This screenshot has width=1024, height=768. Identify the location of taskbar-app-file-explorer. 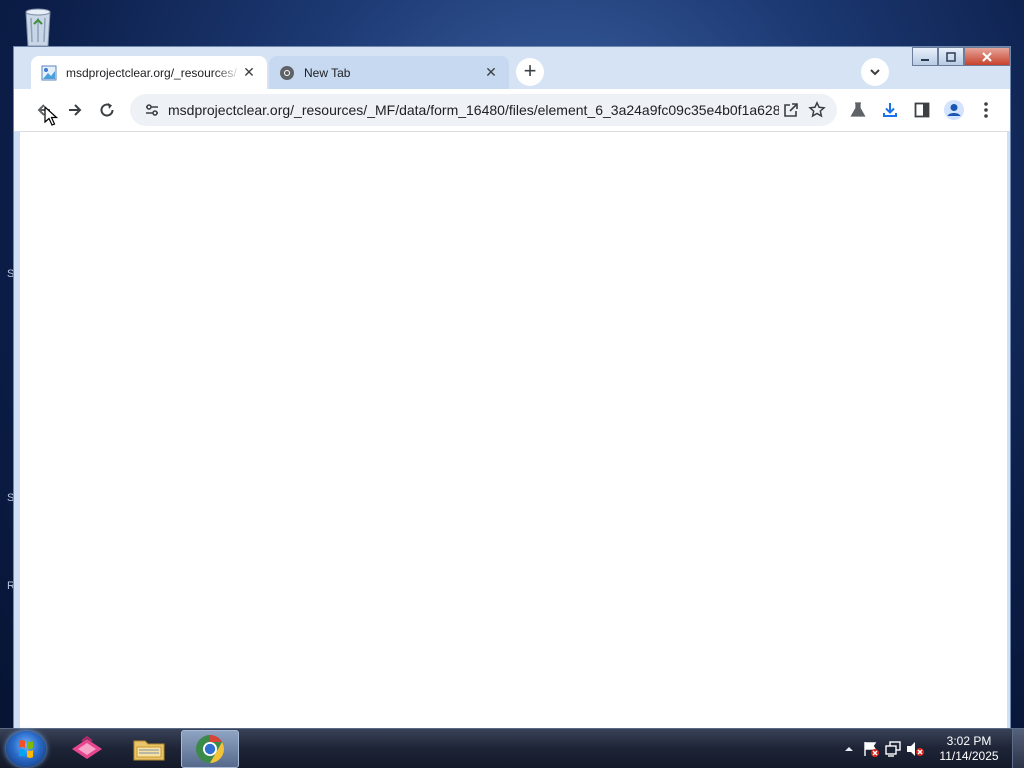
(149, 749).